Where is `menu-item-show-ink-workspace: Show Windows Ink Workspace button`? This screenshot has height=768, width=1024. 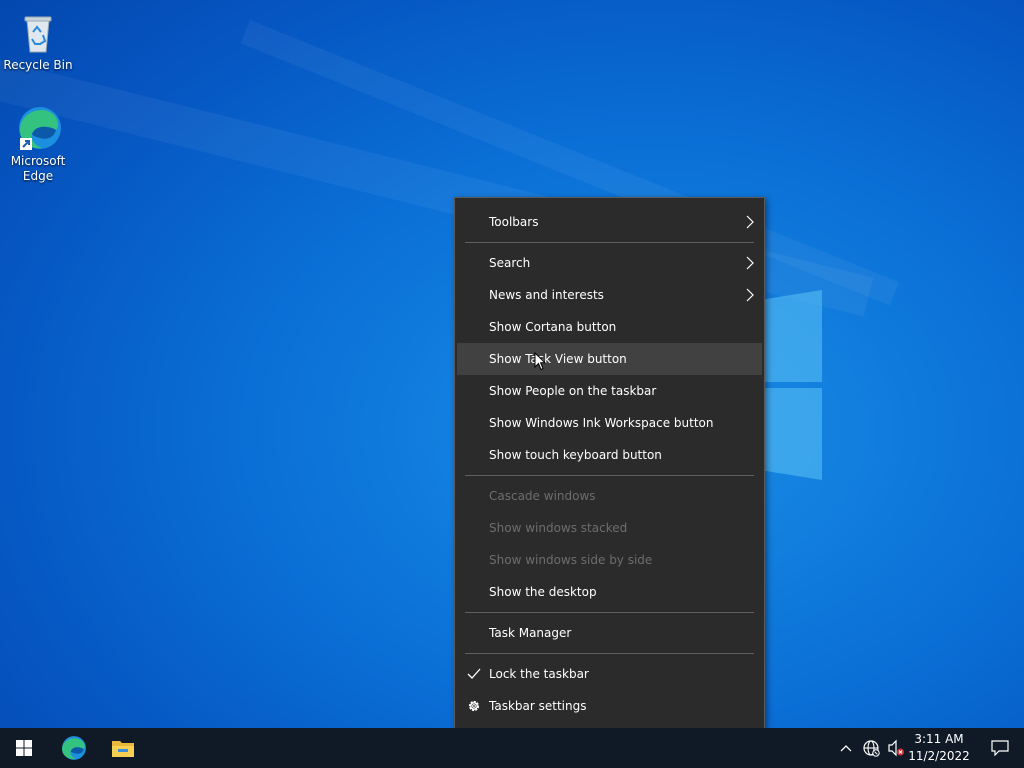 menu-item-show-ink-workspace: Show Windows Ink Workspace button is located at coordinates (609, 423).